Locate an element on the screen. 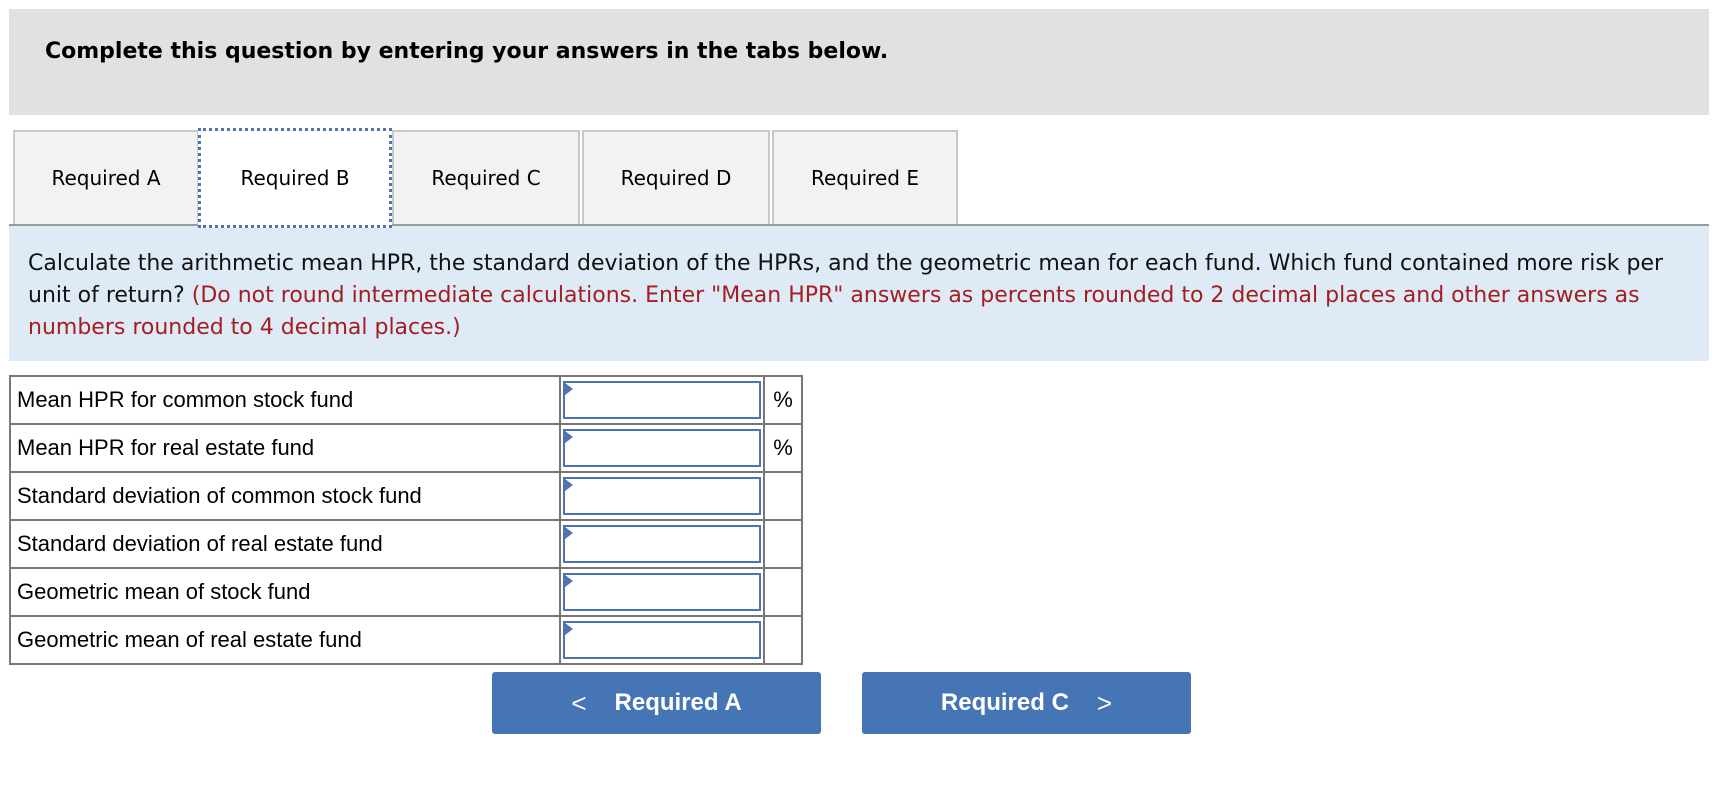 The width and height of the screenshot is (1716, 796). tab-required-e: Required E is located at coordinates (865, 177).